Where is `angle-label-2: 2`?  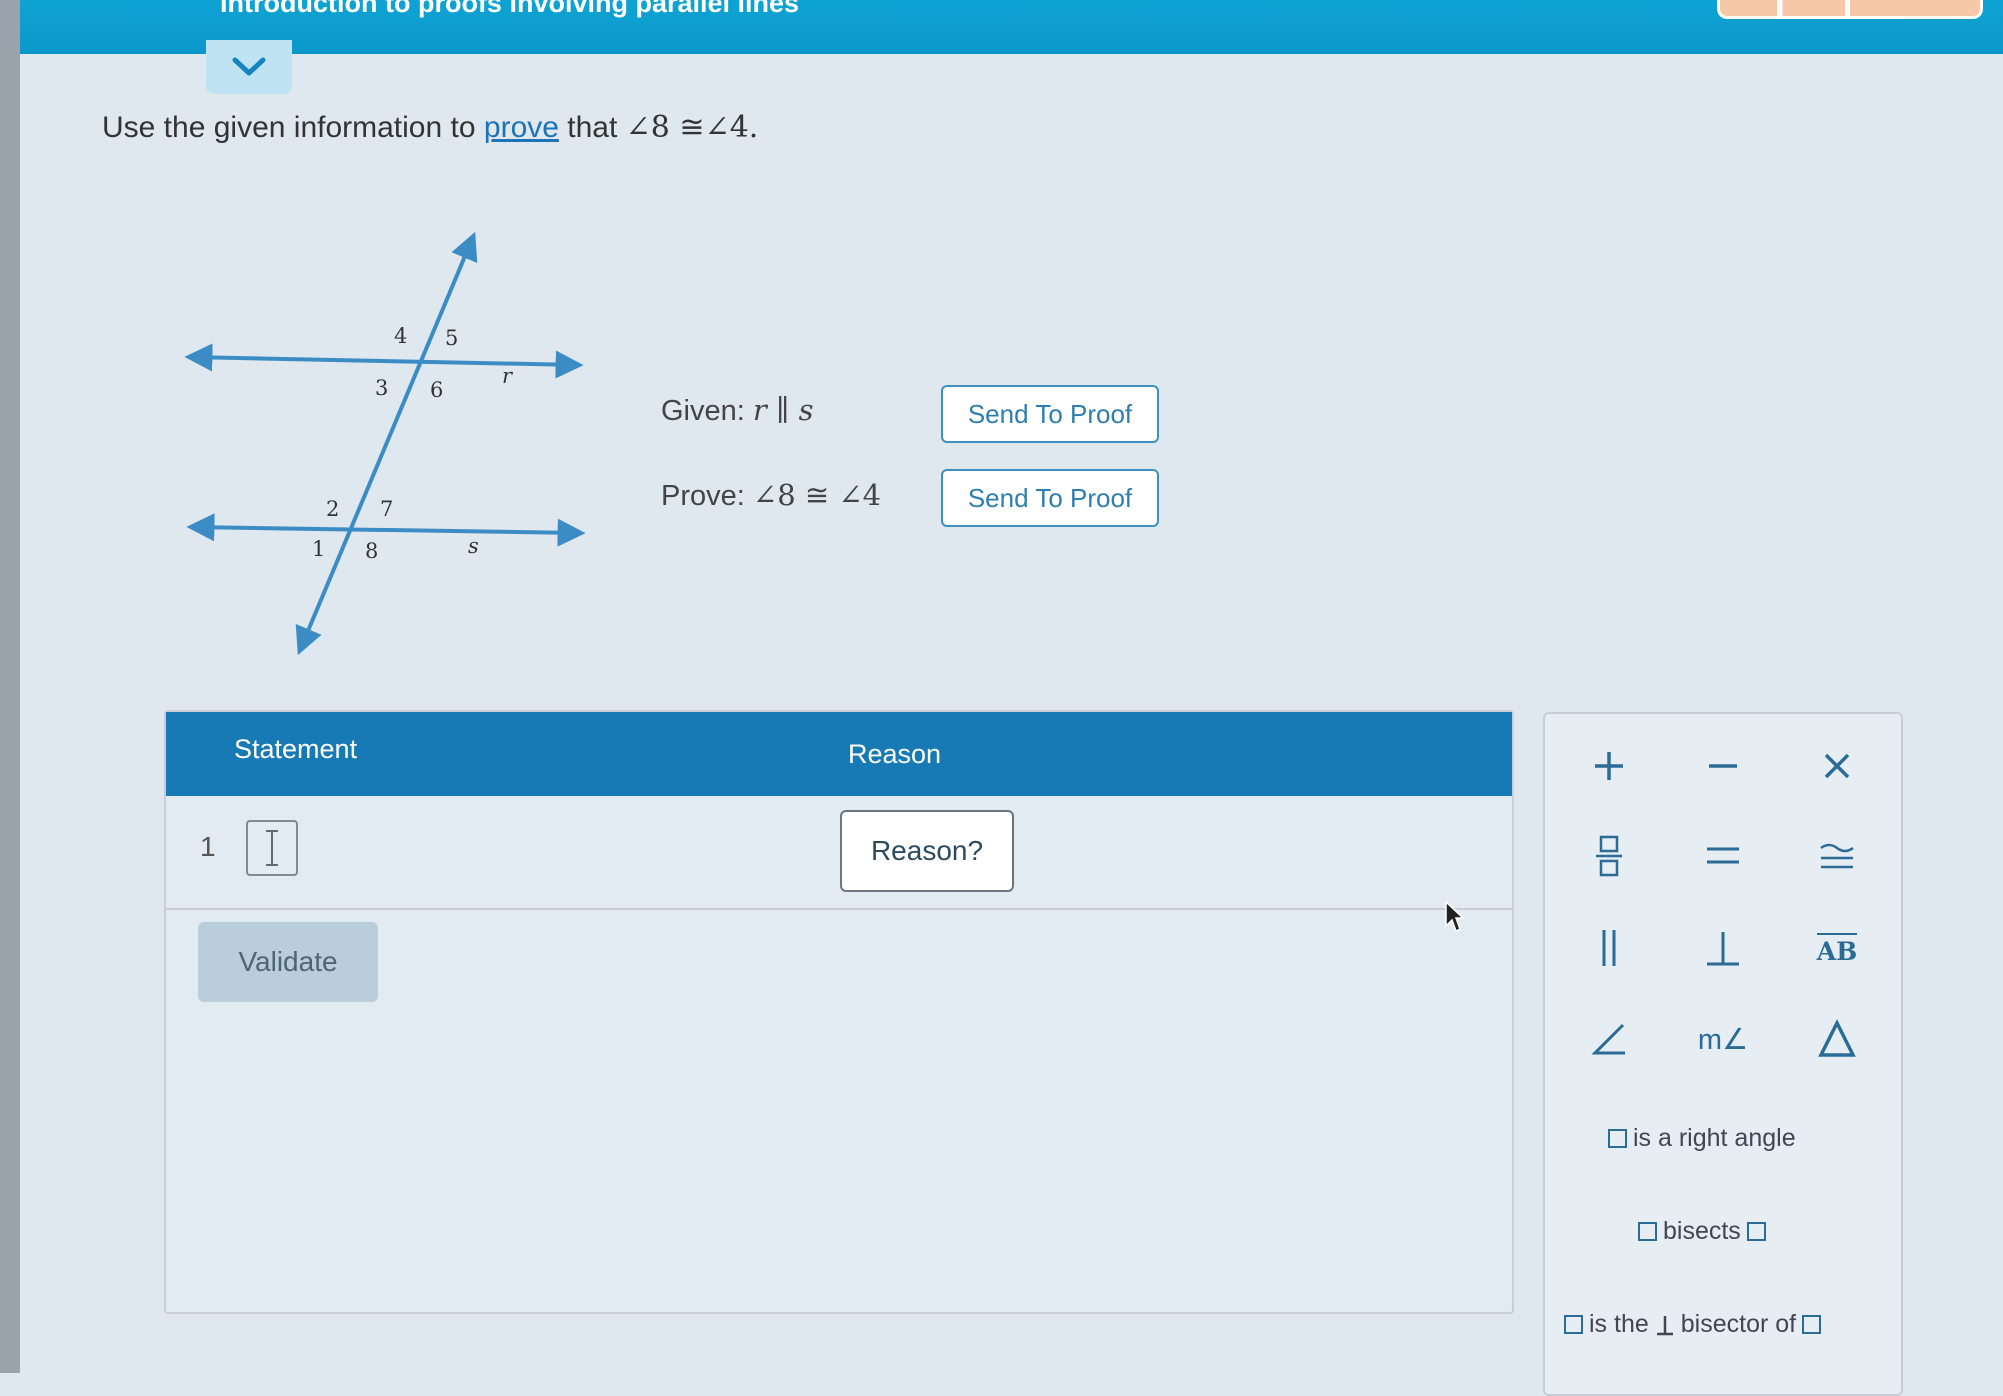
angle-label-2: 2 is located at coordinates (332, 509).